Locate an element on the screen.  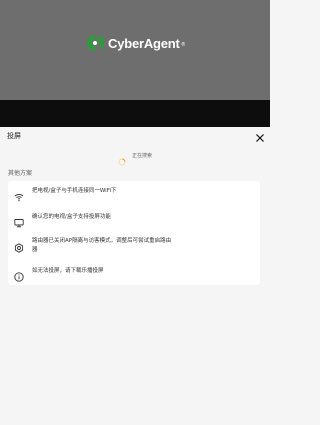
sheet-header: 投屏 is located at coordinates (135, 136).